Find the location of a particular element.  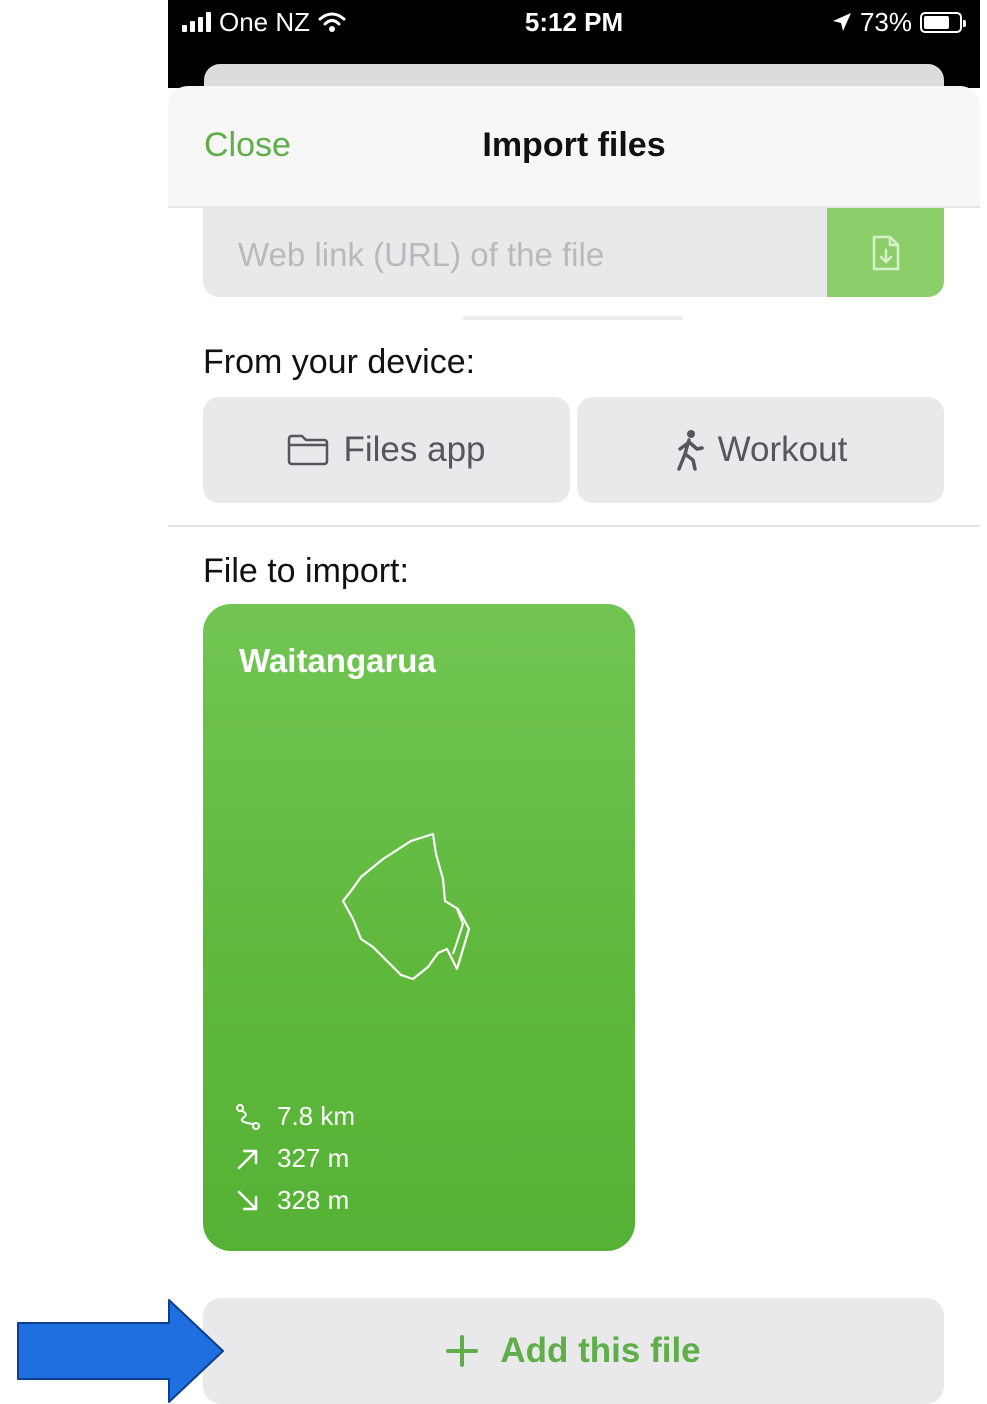

ascent-value: 327 m is located at coordinates (313, 1158).